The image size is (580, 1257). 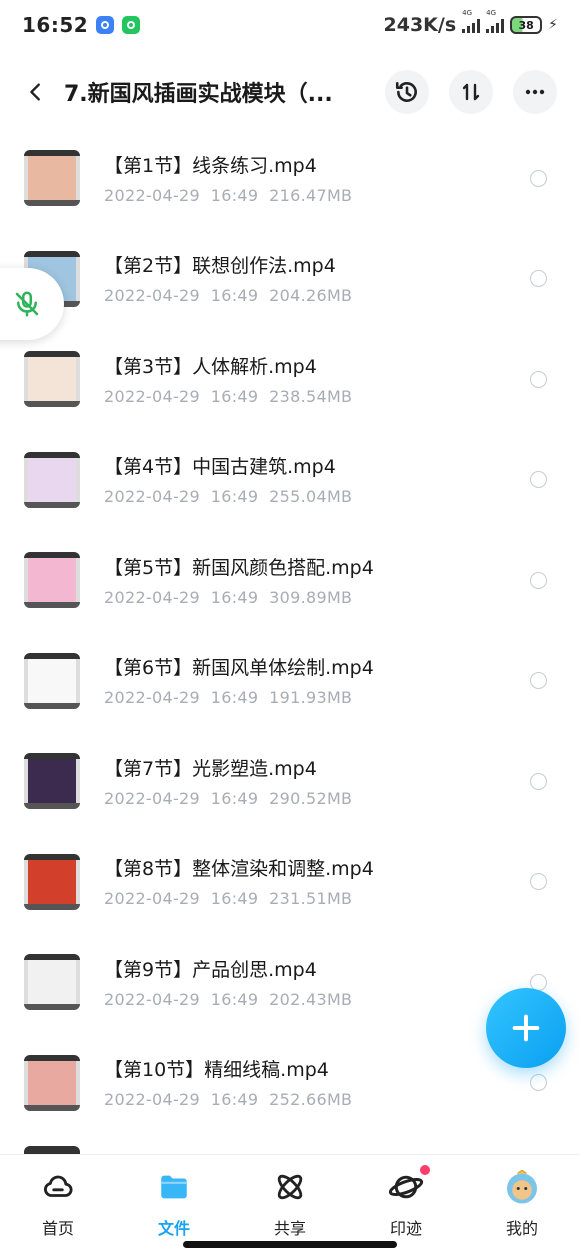 I want to click on file-meta: 2022-04-29 16:49 231.51MB, so click(x=239, y=898).